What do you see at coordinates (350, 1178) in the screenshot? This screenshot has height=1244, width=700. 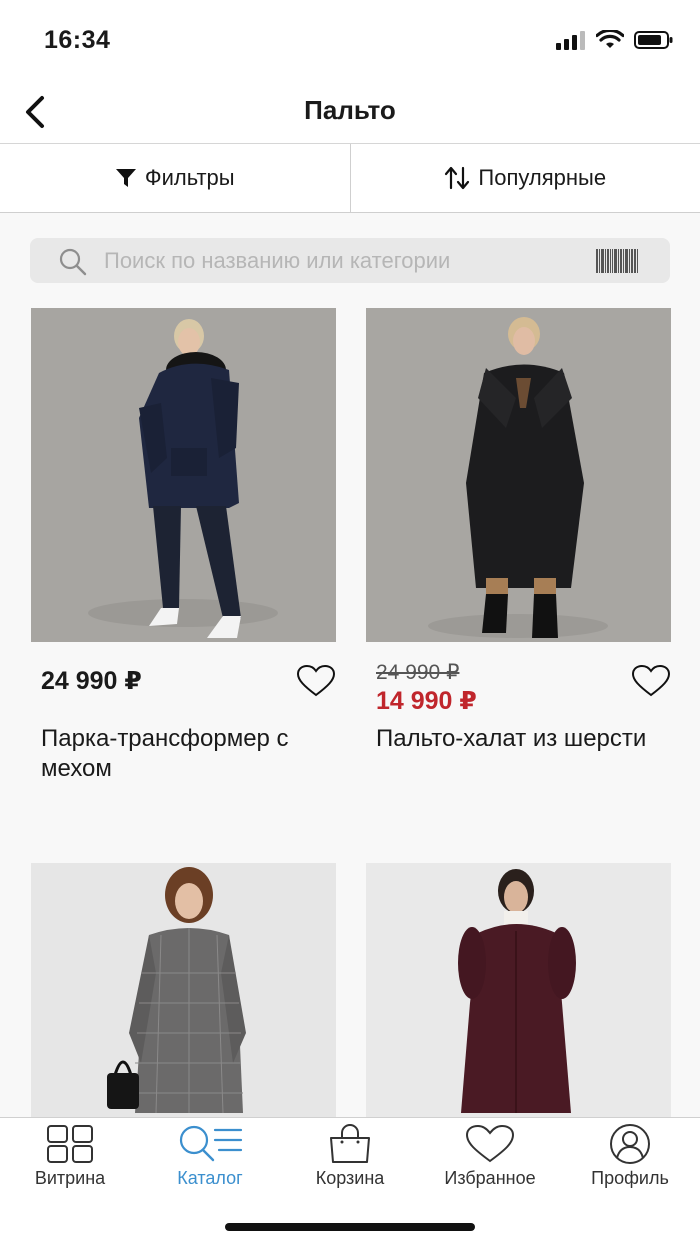 I see `tab-label: Корзина` at bounding box center [350, 1178].